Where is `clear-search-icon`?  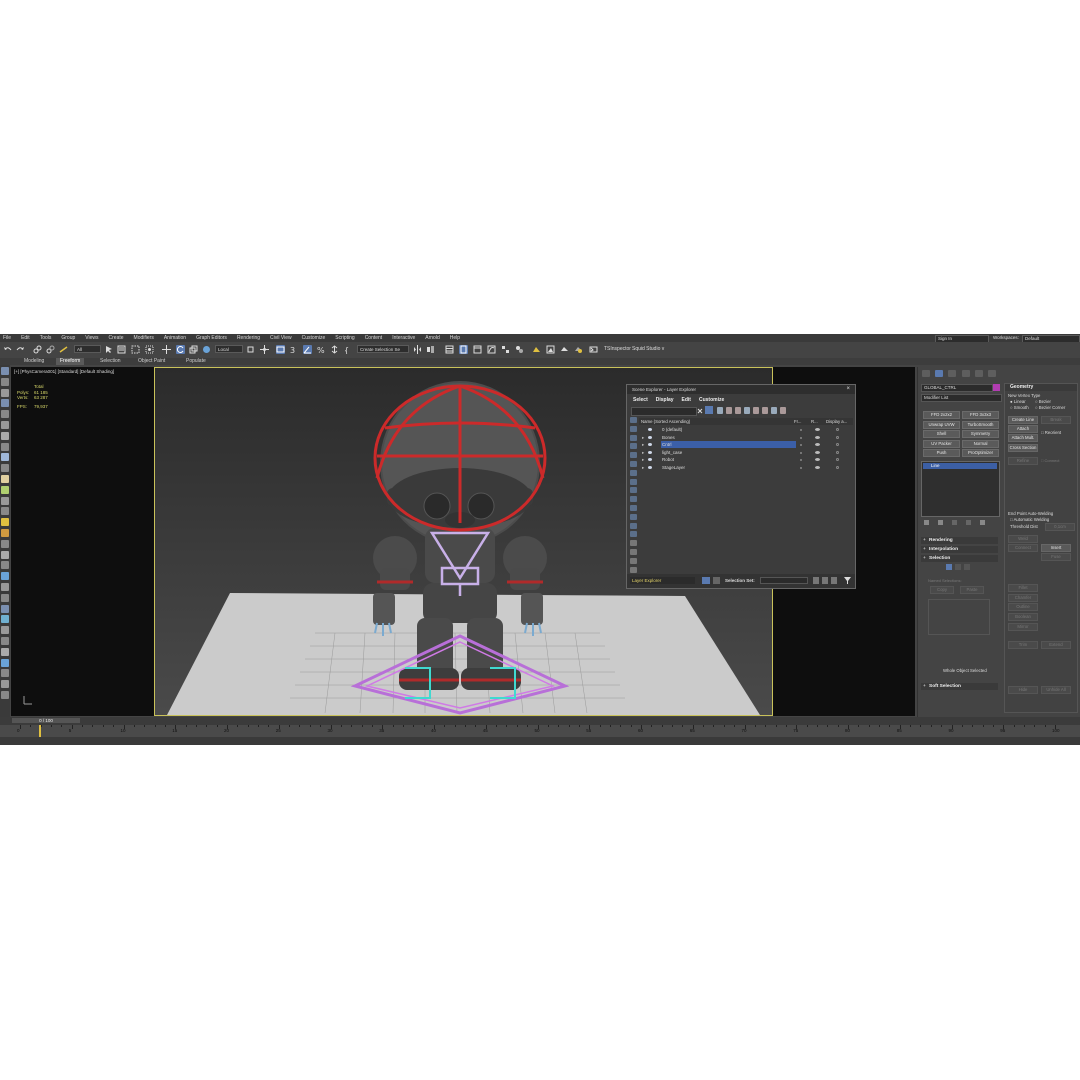 clear-search-icon is located at coordinates (700, 411).